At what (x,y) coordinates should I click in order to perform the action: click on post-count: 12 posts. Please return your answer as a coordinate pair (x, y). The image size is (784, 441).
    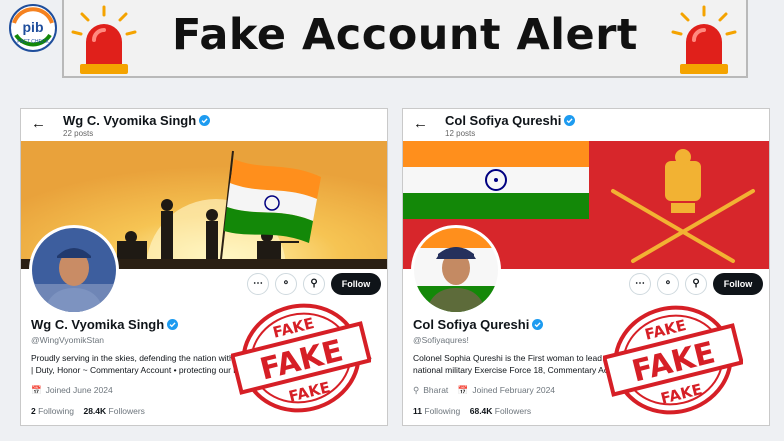
    Looking at the image, I should click on (460, 133).